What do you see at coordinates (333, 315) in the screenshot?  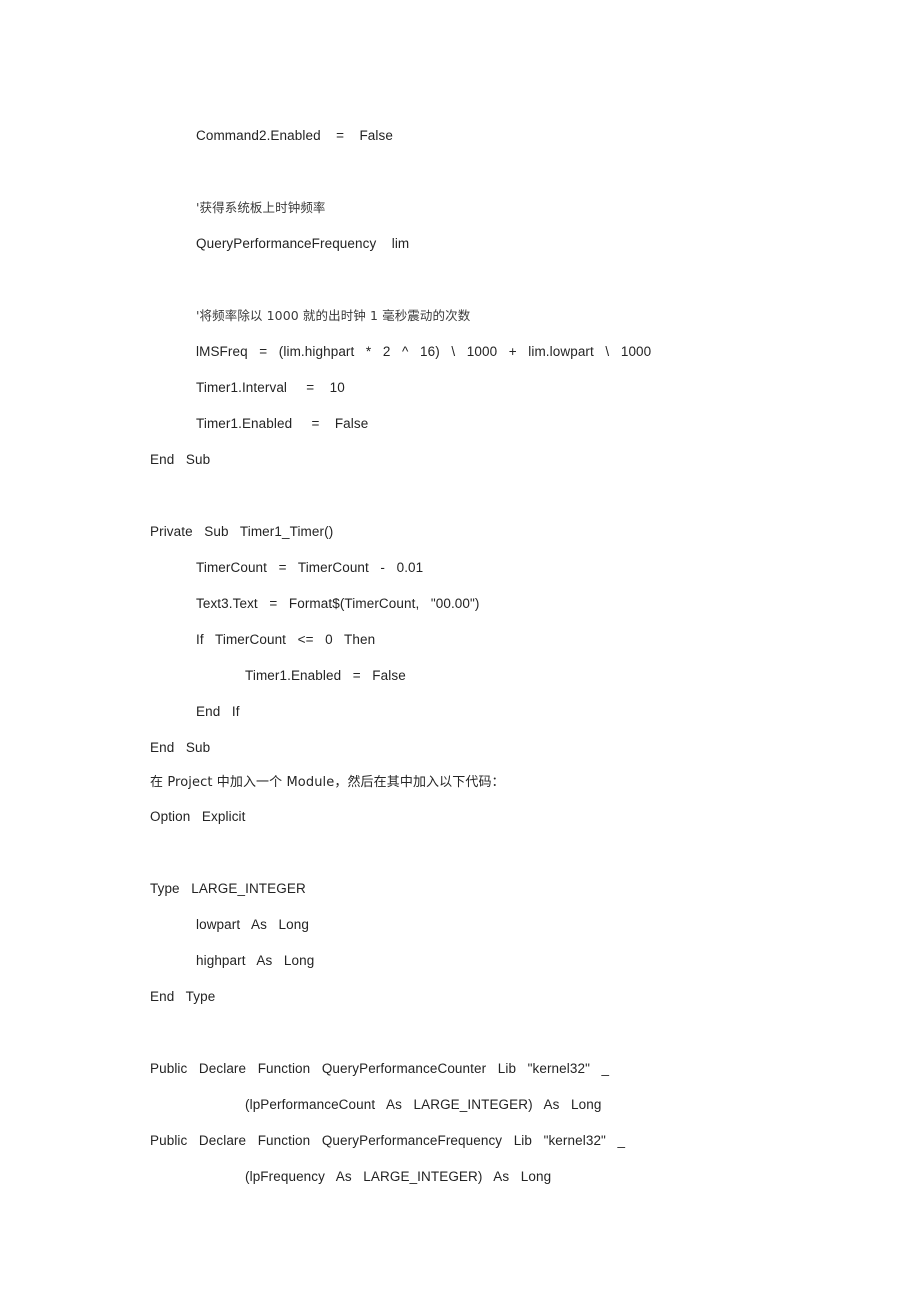 I see `code-line: '将频率除以 1000 就的出时钟 1 毫秒震动的次数` at bounding box center [333, 315].